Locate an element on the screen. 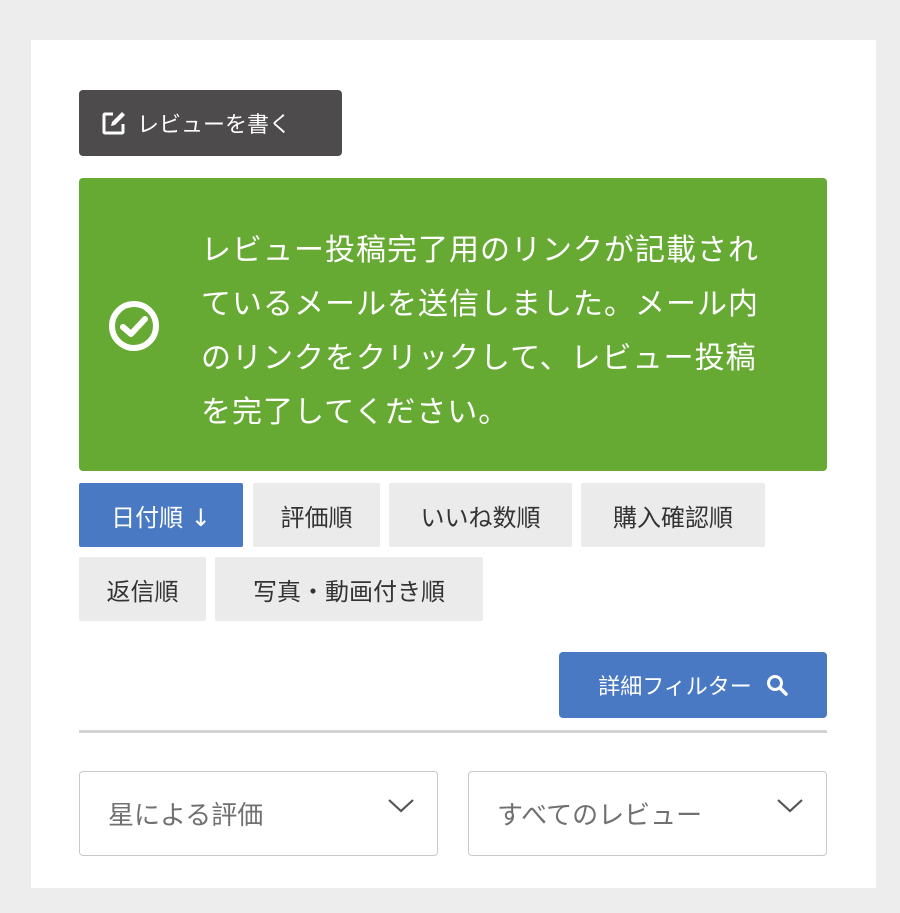 The image size is (900, 913). search-icon is located at coordinates (777, 685).